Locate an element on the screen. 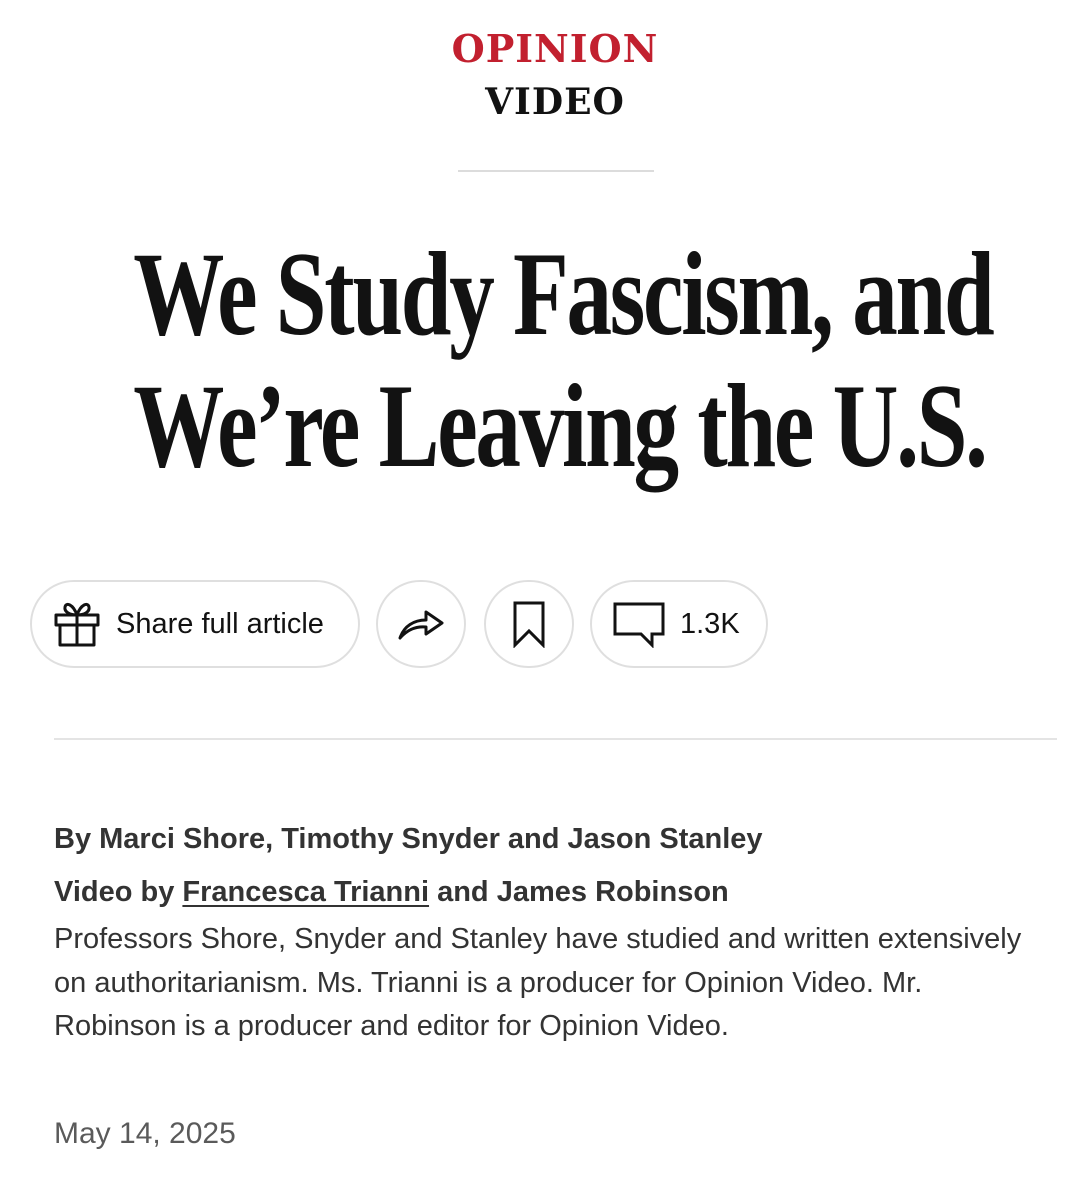 This screenshot has height=1196, width=1079. video-author-link: Francesca Trianni is located at coordinates (305, 892).